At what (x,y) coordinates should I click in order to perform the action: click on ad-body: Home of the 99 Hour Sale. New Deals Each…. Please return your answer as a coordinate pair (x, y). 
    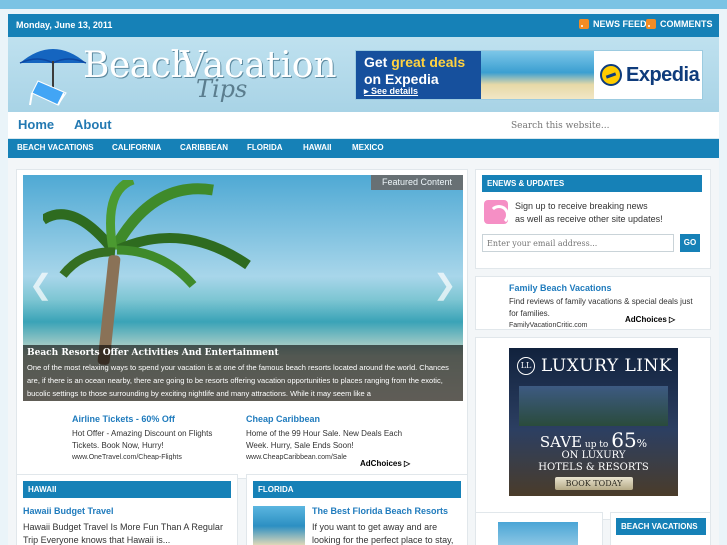
    Looking at the image, I should click on (324, 439).